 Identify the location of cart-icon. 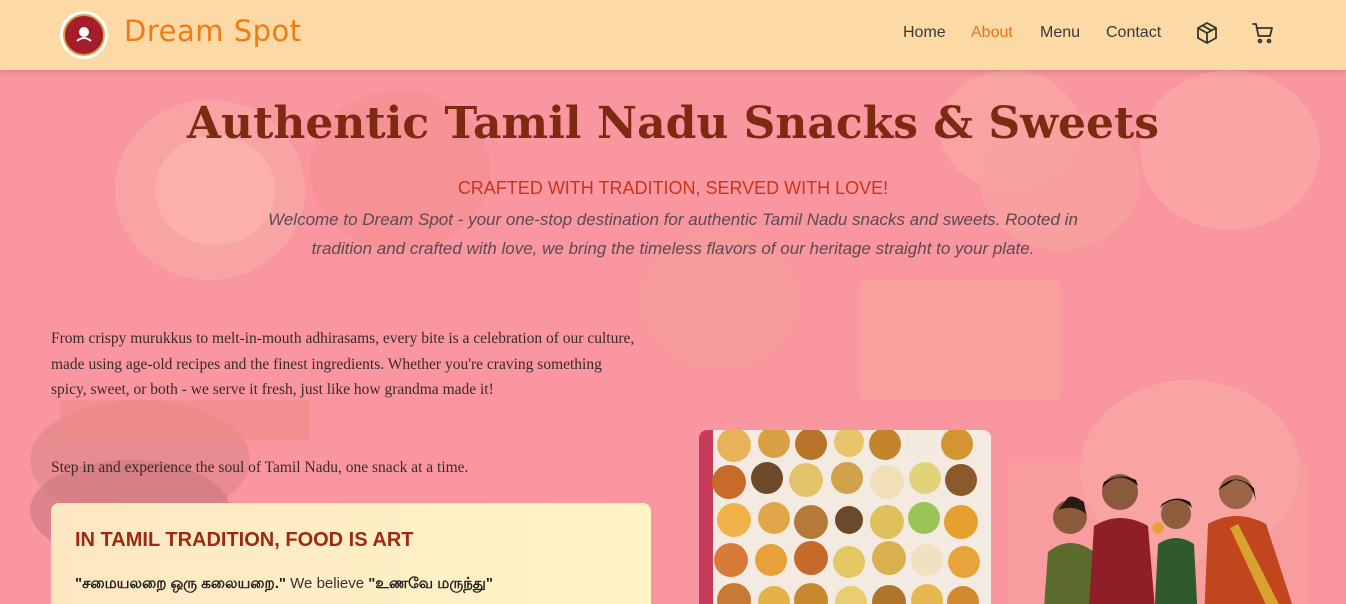
(1264, 34).